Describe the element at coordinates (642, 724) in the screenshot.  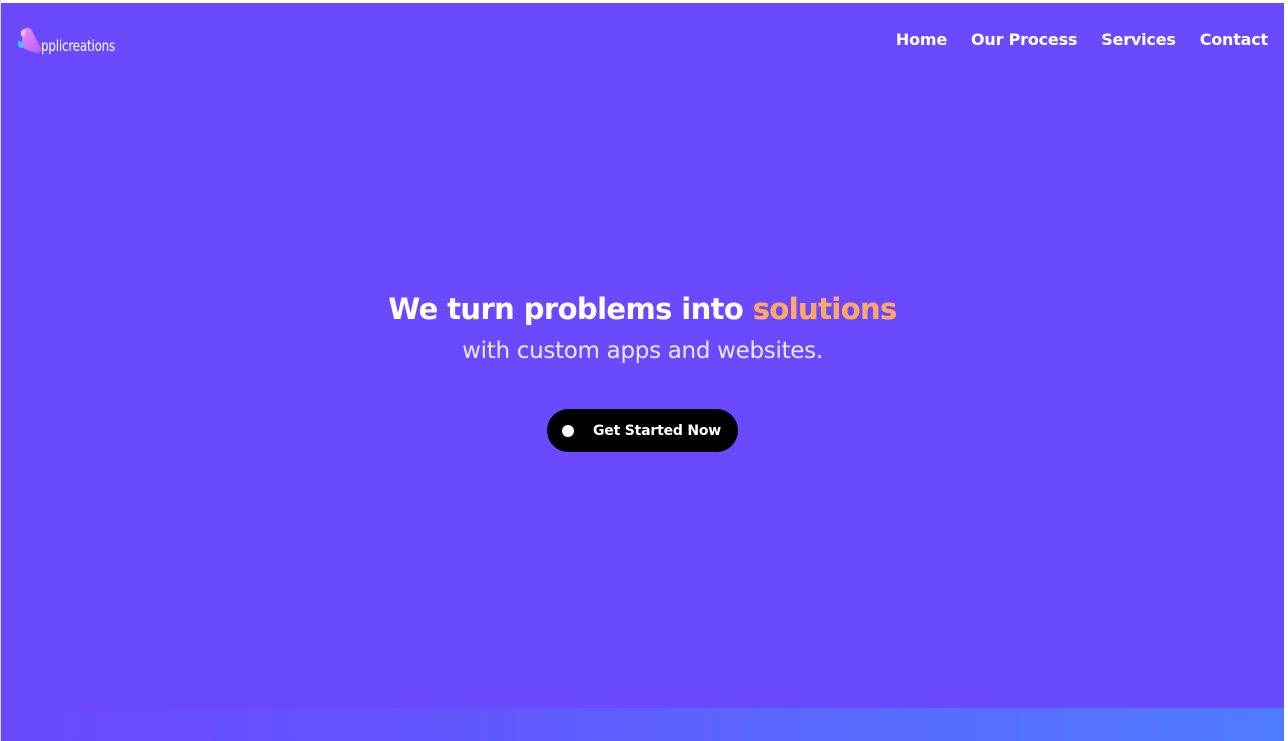
I see `bottom-gradient-band` at that location.